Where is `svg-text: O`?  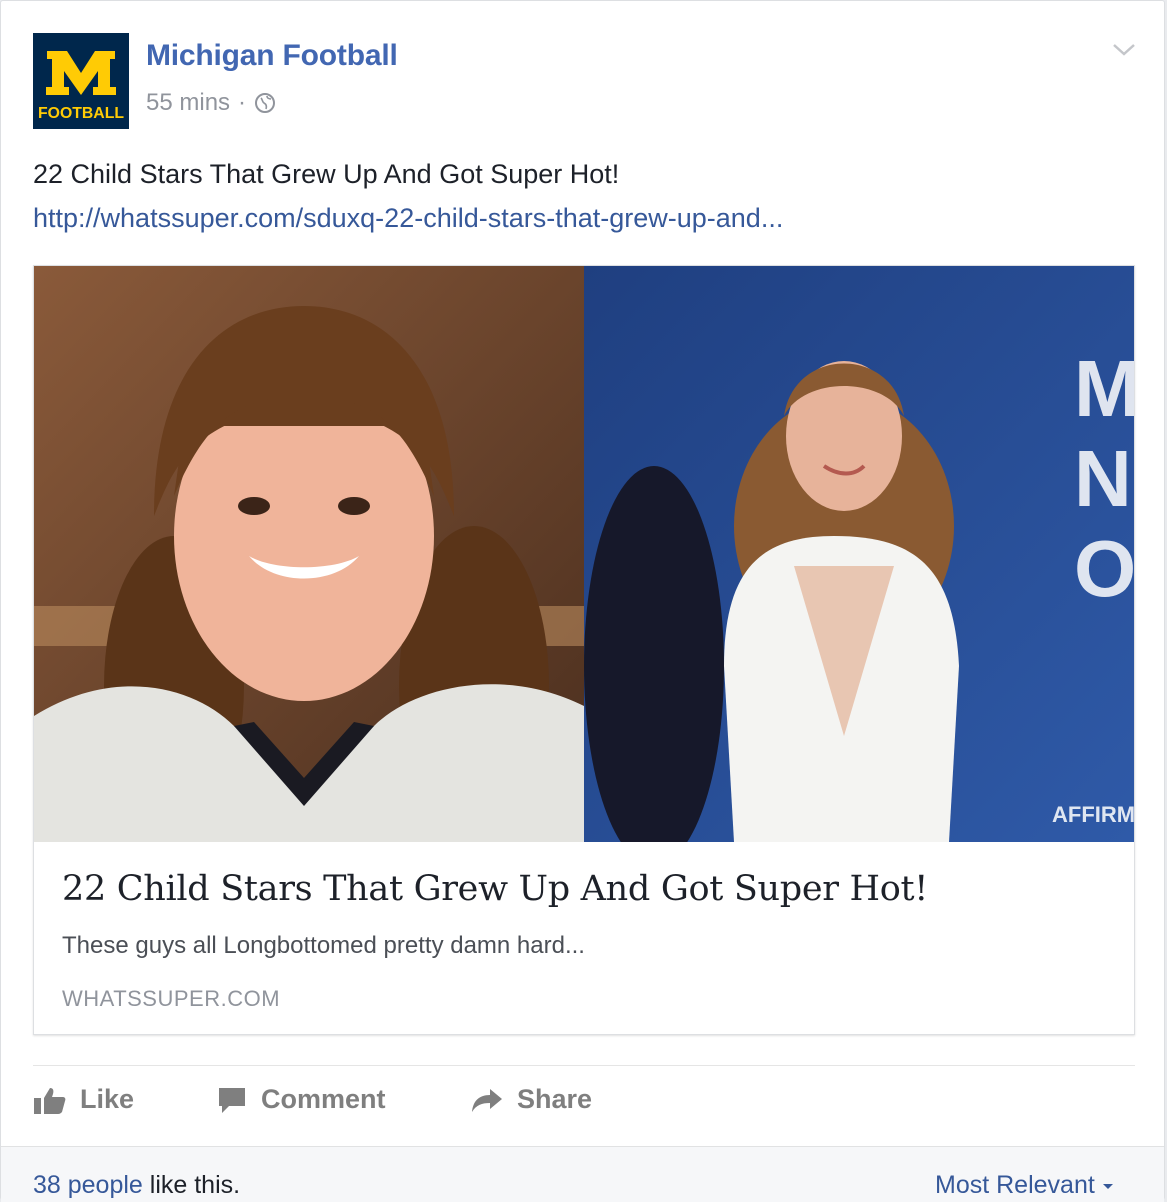 svg-text: O is located at coordinates (1104, 568).